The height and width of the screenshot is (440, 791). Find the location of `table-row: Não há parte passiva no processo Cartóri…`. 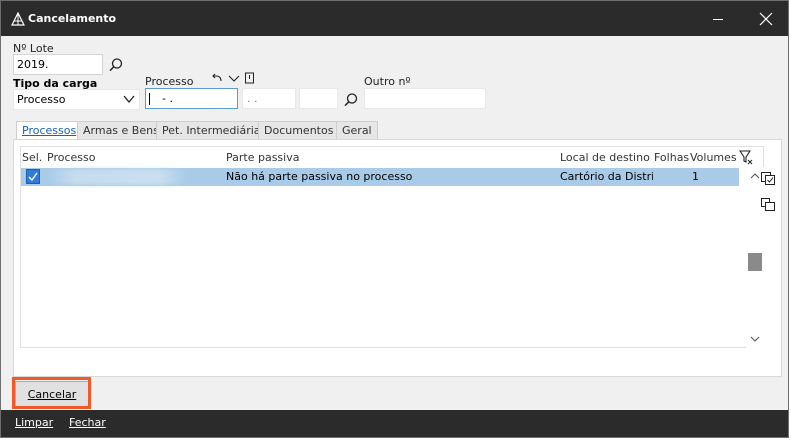

table-row: Não há parte passiva no processo Cartóri… is located at coordinates (380, 177).